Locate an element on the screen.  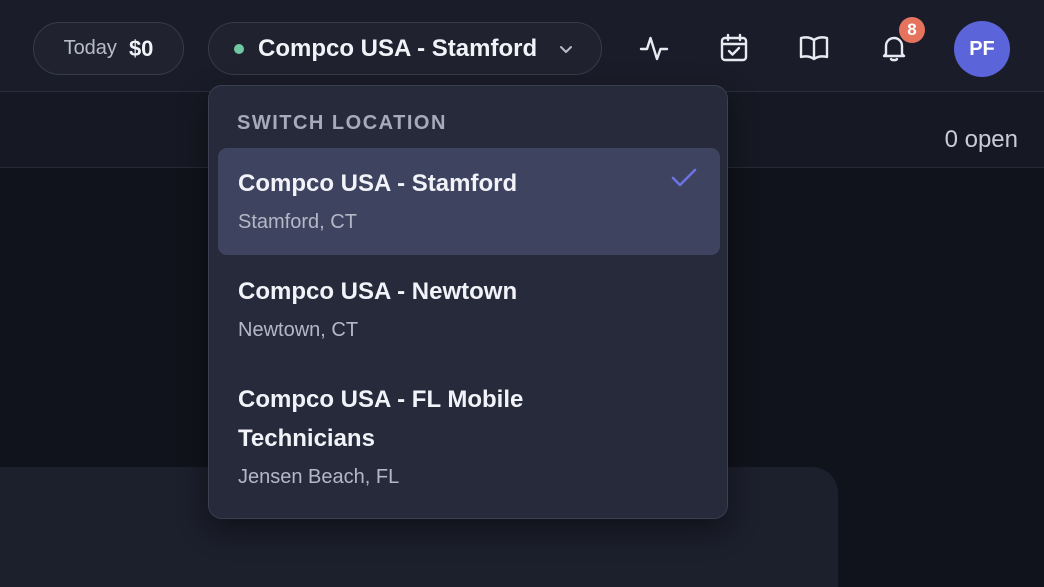
location-status-dot is located at coordinates (239, 48).